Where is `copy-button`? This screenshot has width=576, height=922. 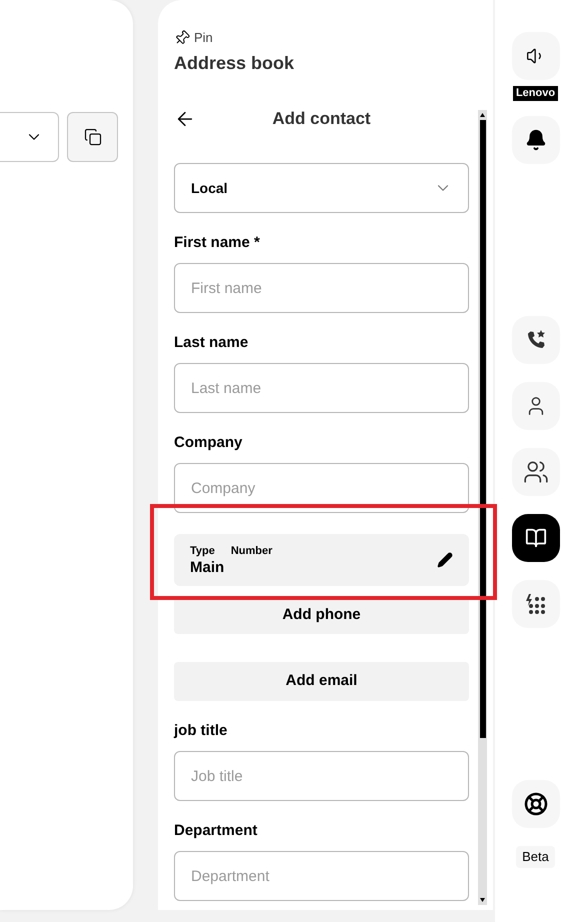 copy-button is located at coordinates (92, 137).